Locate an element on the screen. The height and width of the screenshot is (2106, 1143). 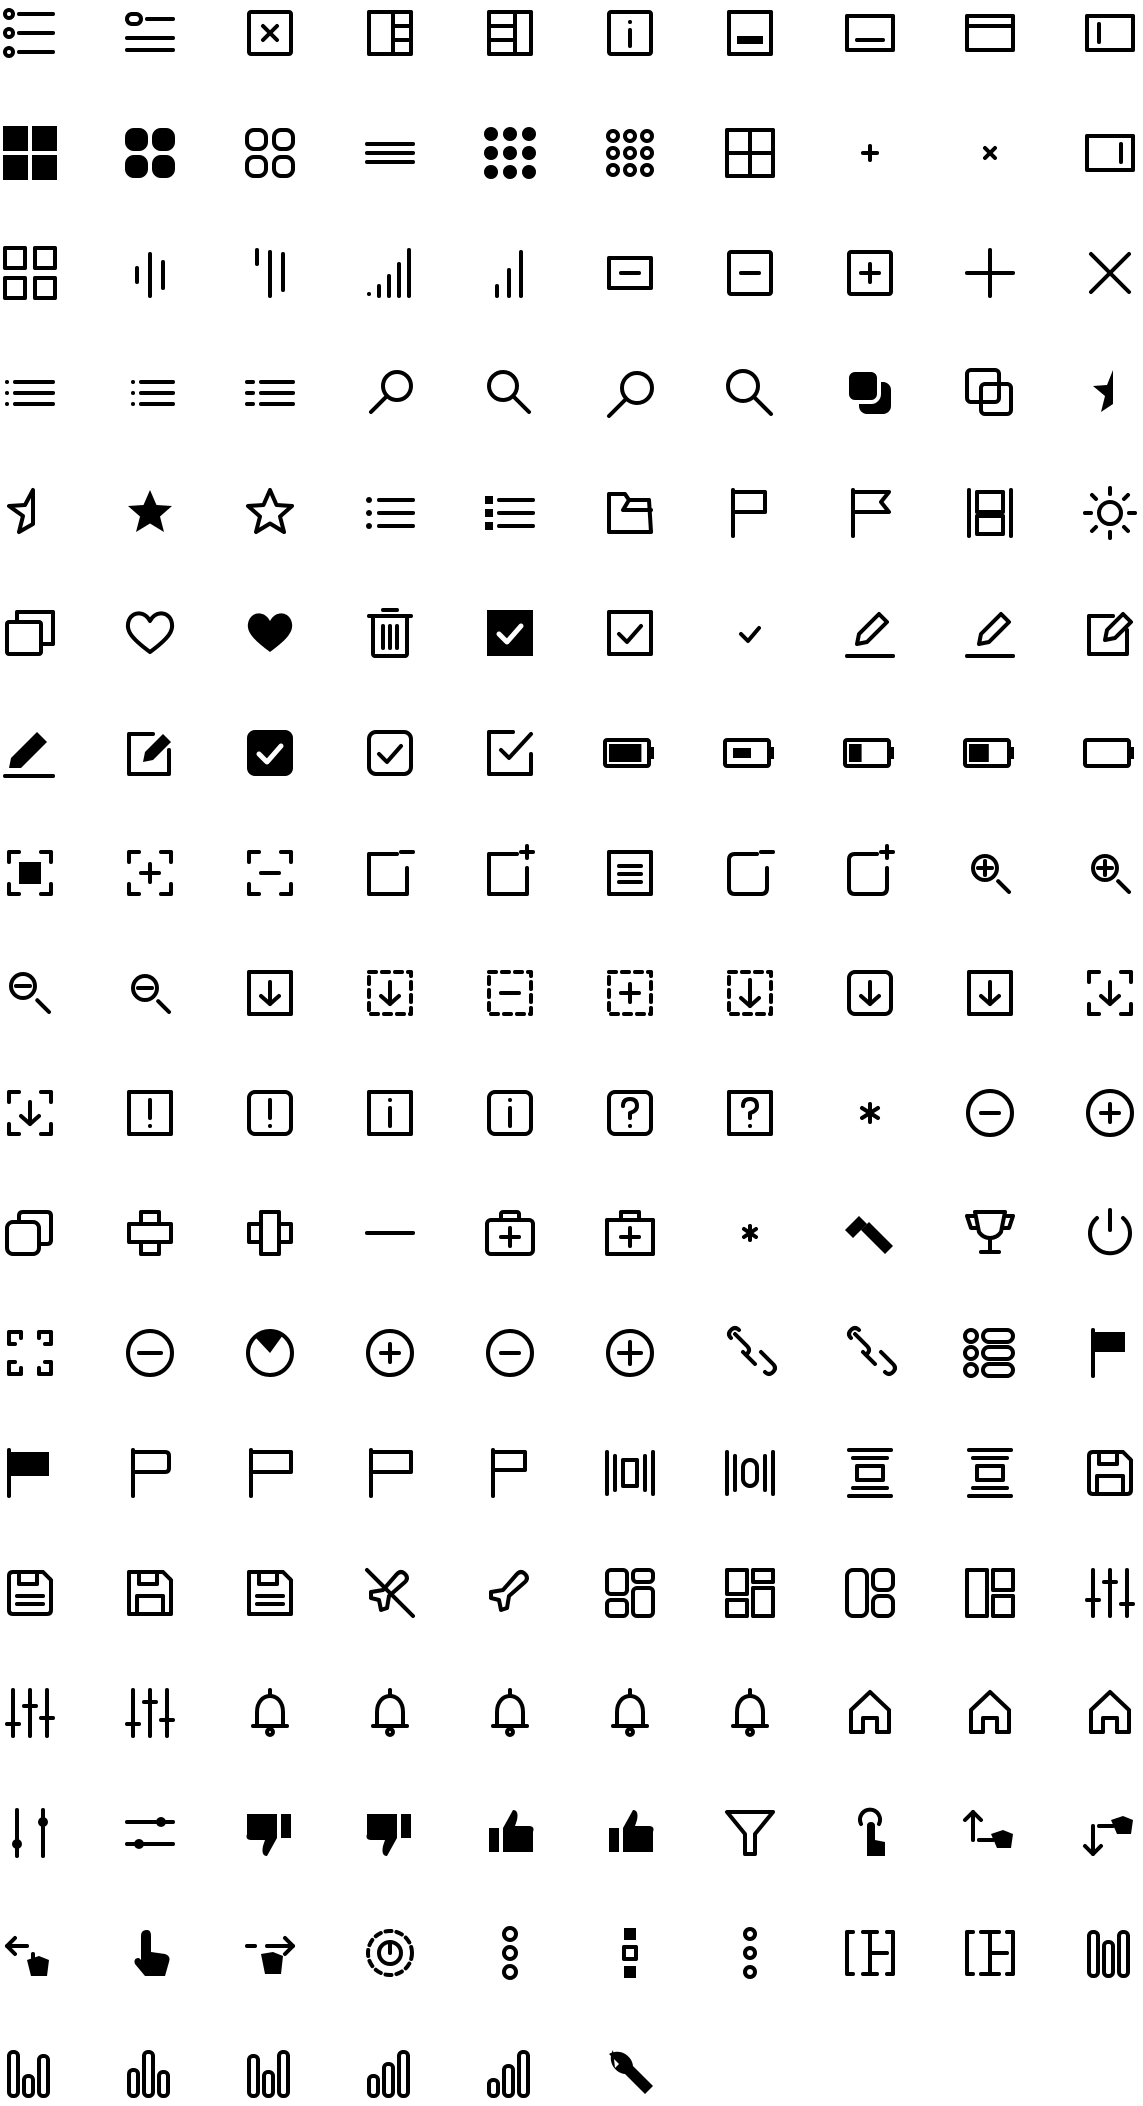
more-vertical-icon is located at coordinates (510, 1953).